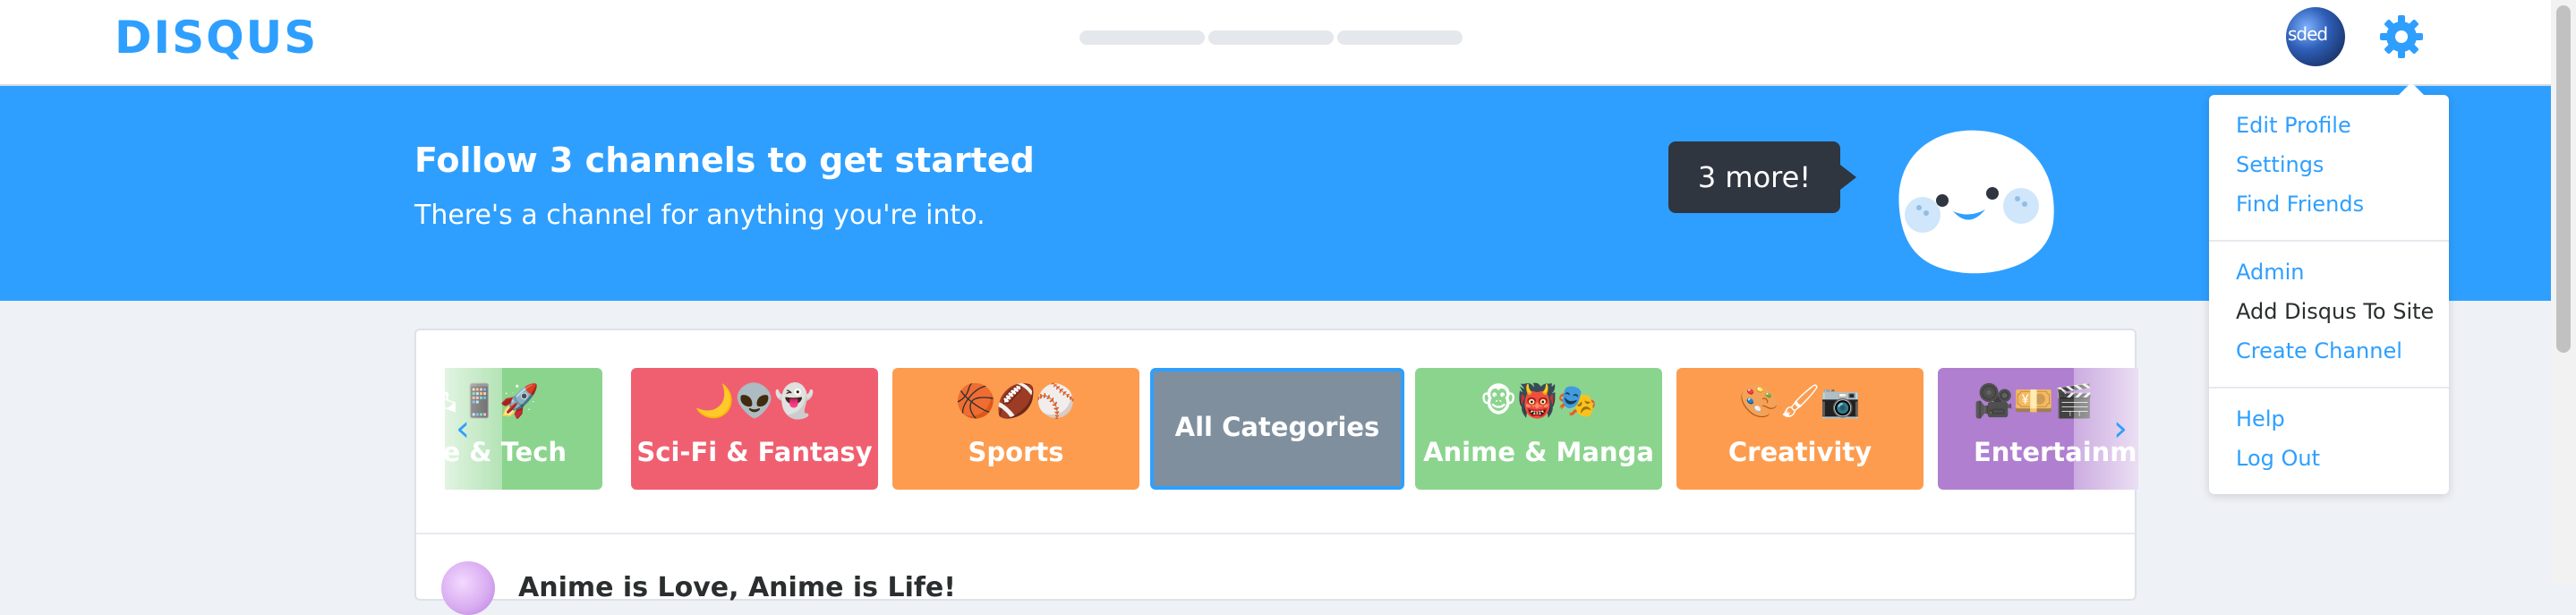 The height and width of the screenshot is (615, 2576). What do you see at coordinates (2329, 351) in the screenshot?
I see `menu-item-create-channel: Create Channel` at bounding box center [2329, 351].